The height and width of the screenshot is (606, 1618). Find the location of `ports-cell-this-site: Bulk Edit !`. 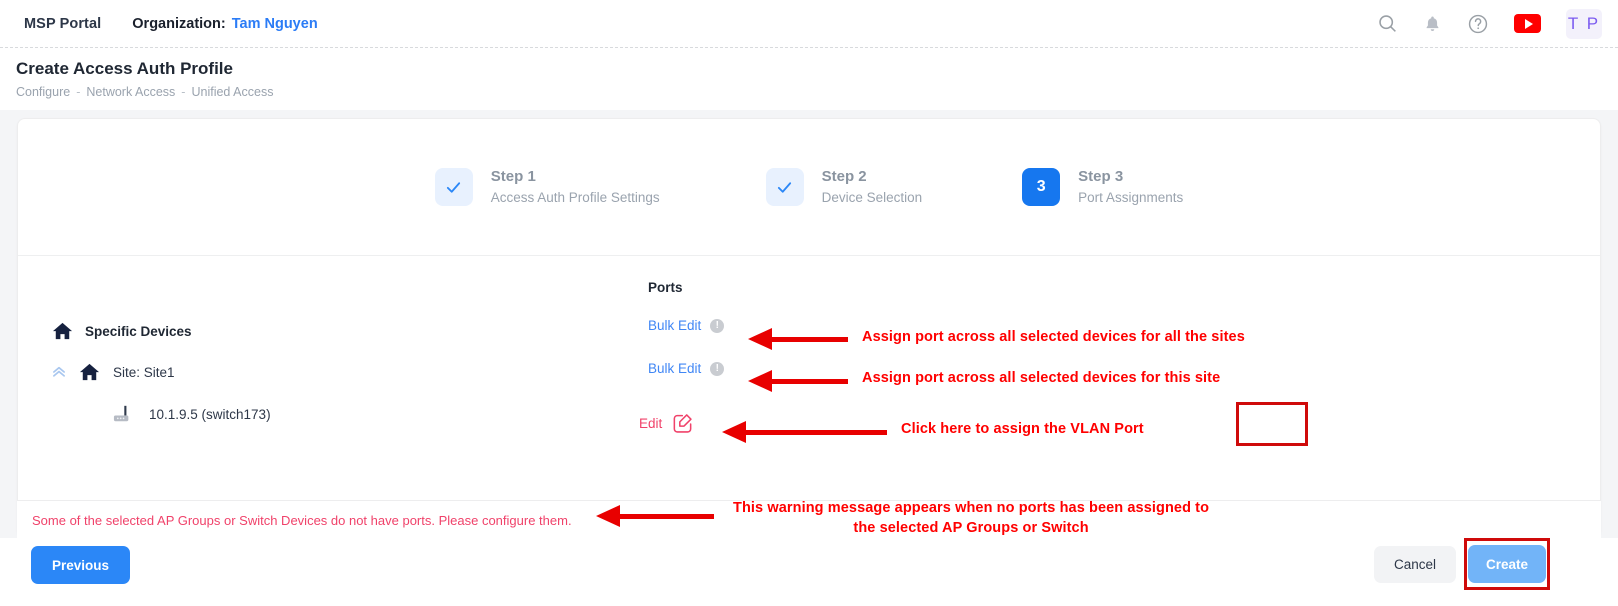

ports-cell-this-site: Bulk Edit ! is located at coordinates (686, 368).